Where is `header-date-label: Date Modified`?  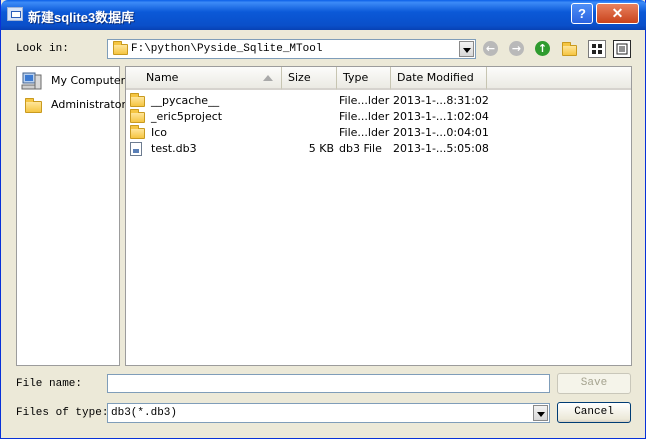
header-date-label: Date Modified is located at coordinates (435, 77).